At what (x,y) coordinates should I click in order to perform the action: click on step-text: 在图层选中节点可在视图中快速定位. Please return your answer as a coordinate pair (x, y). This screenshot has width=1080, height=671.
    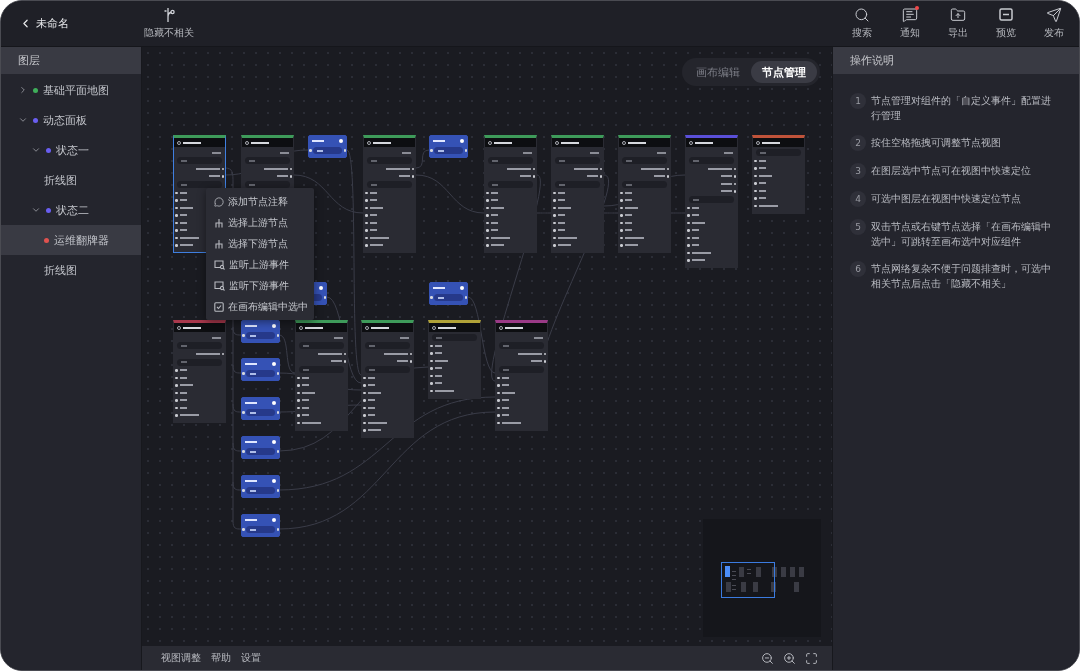
    Looking at the image, I should click on (951, 171).